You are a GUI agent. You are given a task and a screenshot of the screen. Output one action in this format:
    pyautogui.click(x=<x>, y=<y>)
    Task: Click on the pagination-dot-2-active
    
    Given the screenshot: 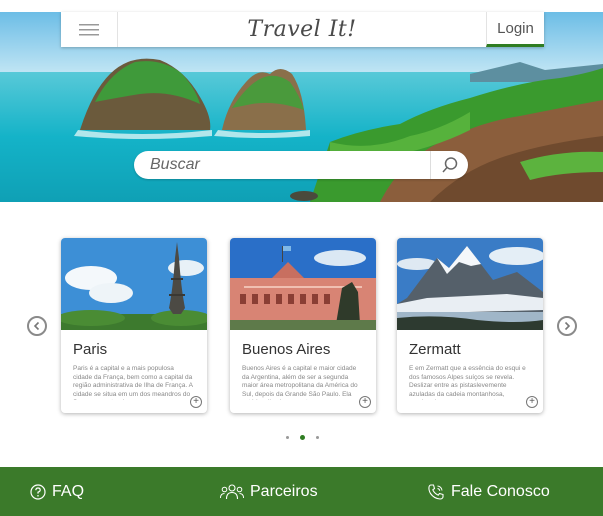 What is the action you would take?
    pyautogui.click(x=302, y=437)
    